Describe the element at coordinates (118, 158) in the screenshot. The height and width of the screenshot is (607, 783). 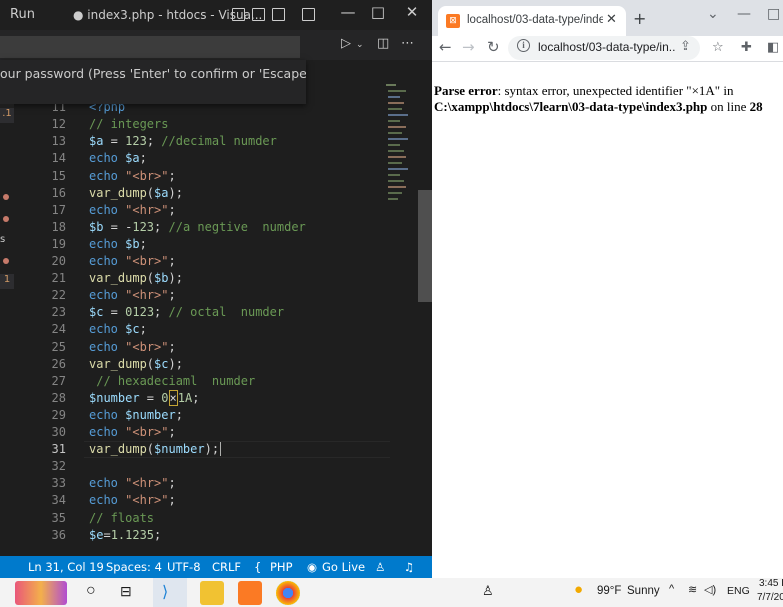
I see `line-code: echo $a;` at that location.